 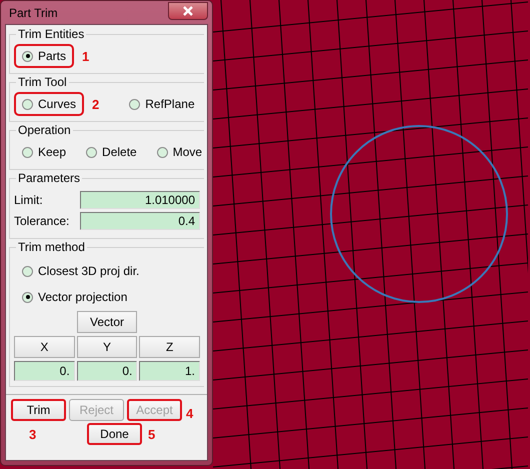 What do you see at coordinates (96, 104) in the screenshot?
I see `annotation-number: 2` at bounding box center [96, 104].